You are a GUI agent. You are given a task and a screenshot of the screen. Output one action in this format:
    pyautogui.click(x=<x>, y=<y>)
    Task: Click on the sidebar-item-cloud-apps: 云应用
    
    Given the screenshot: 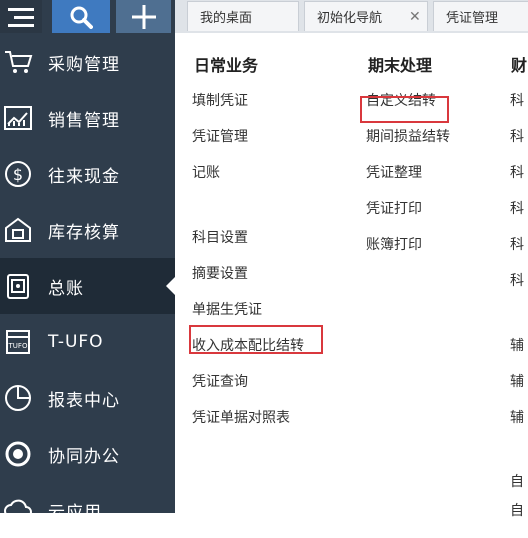 What is the action you would take?
    pyautogui.click(x=87, y=510)
    